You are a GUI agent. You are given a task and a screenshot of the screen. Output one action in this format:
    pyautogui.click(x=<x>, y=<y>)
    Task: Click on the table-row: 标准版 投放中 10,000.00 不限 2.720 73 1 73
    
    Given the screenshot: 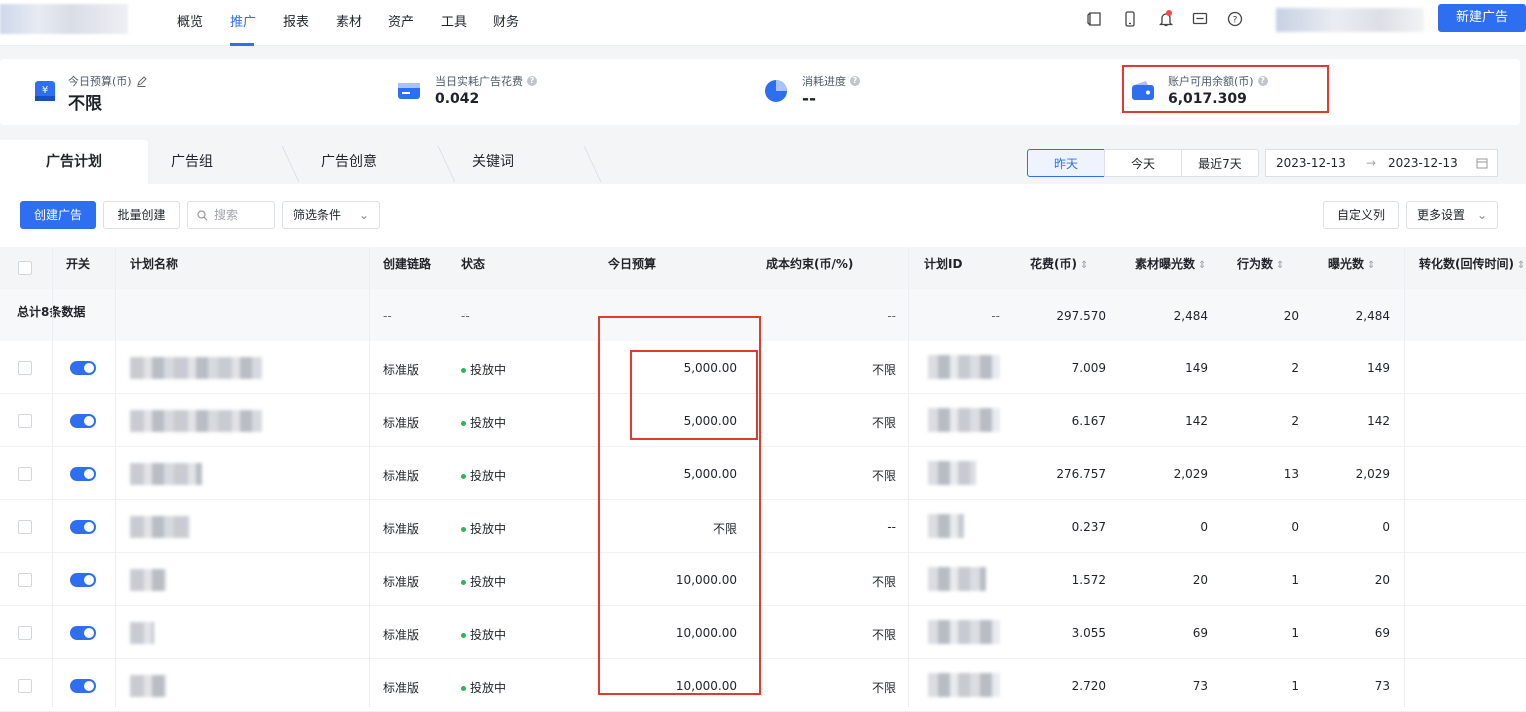 What is the action you would take?
    pyautogui.click(x=763, y=685)
    